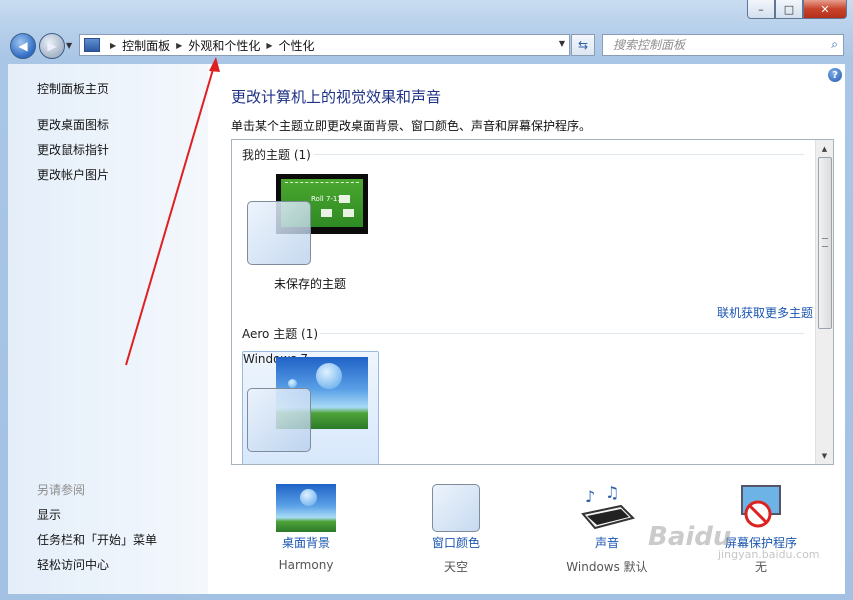 Image resolution: width=853 pixels, height=600 pixels. I want to click on scroll-thumb, so click(825, 243).